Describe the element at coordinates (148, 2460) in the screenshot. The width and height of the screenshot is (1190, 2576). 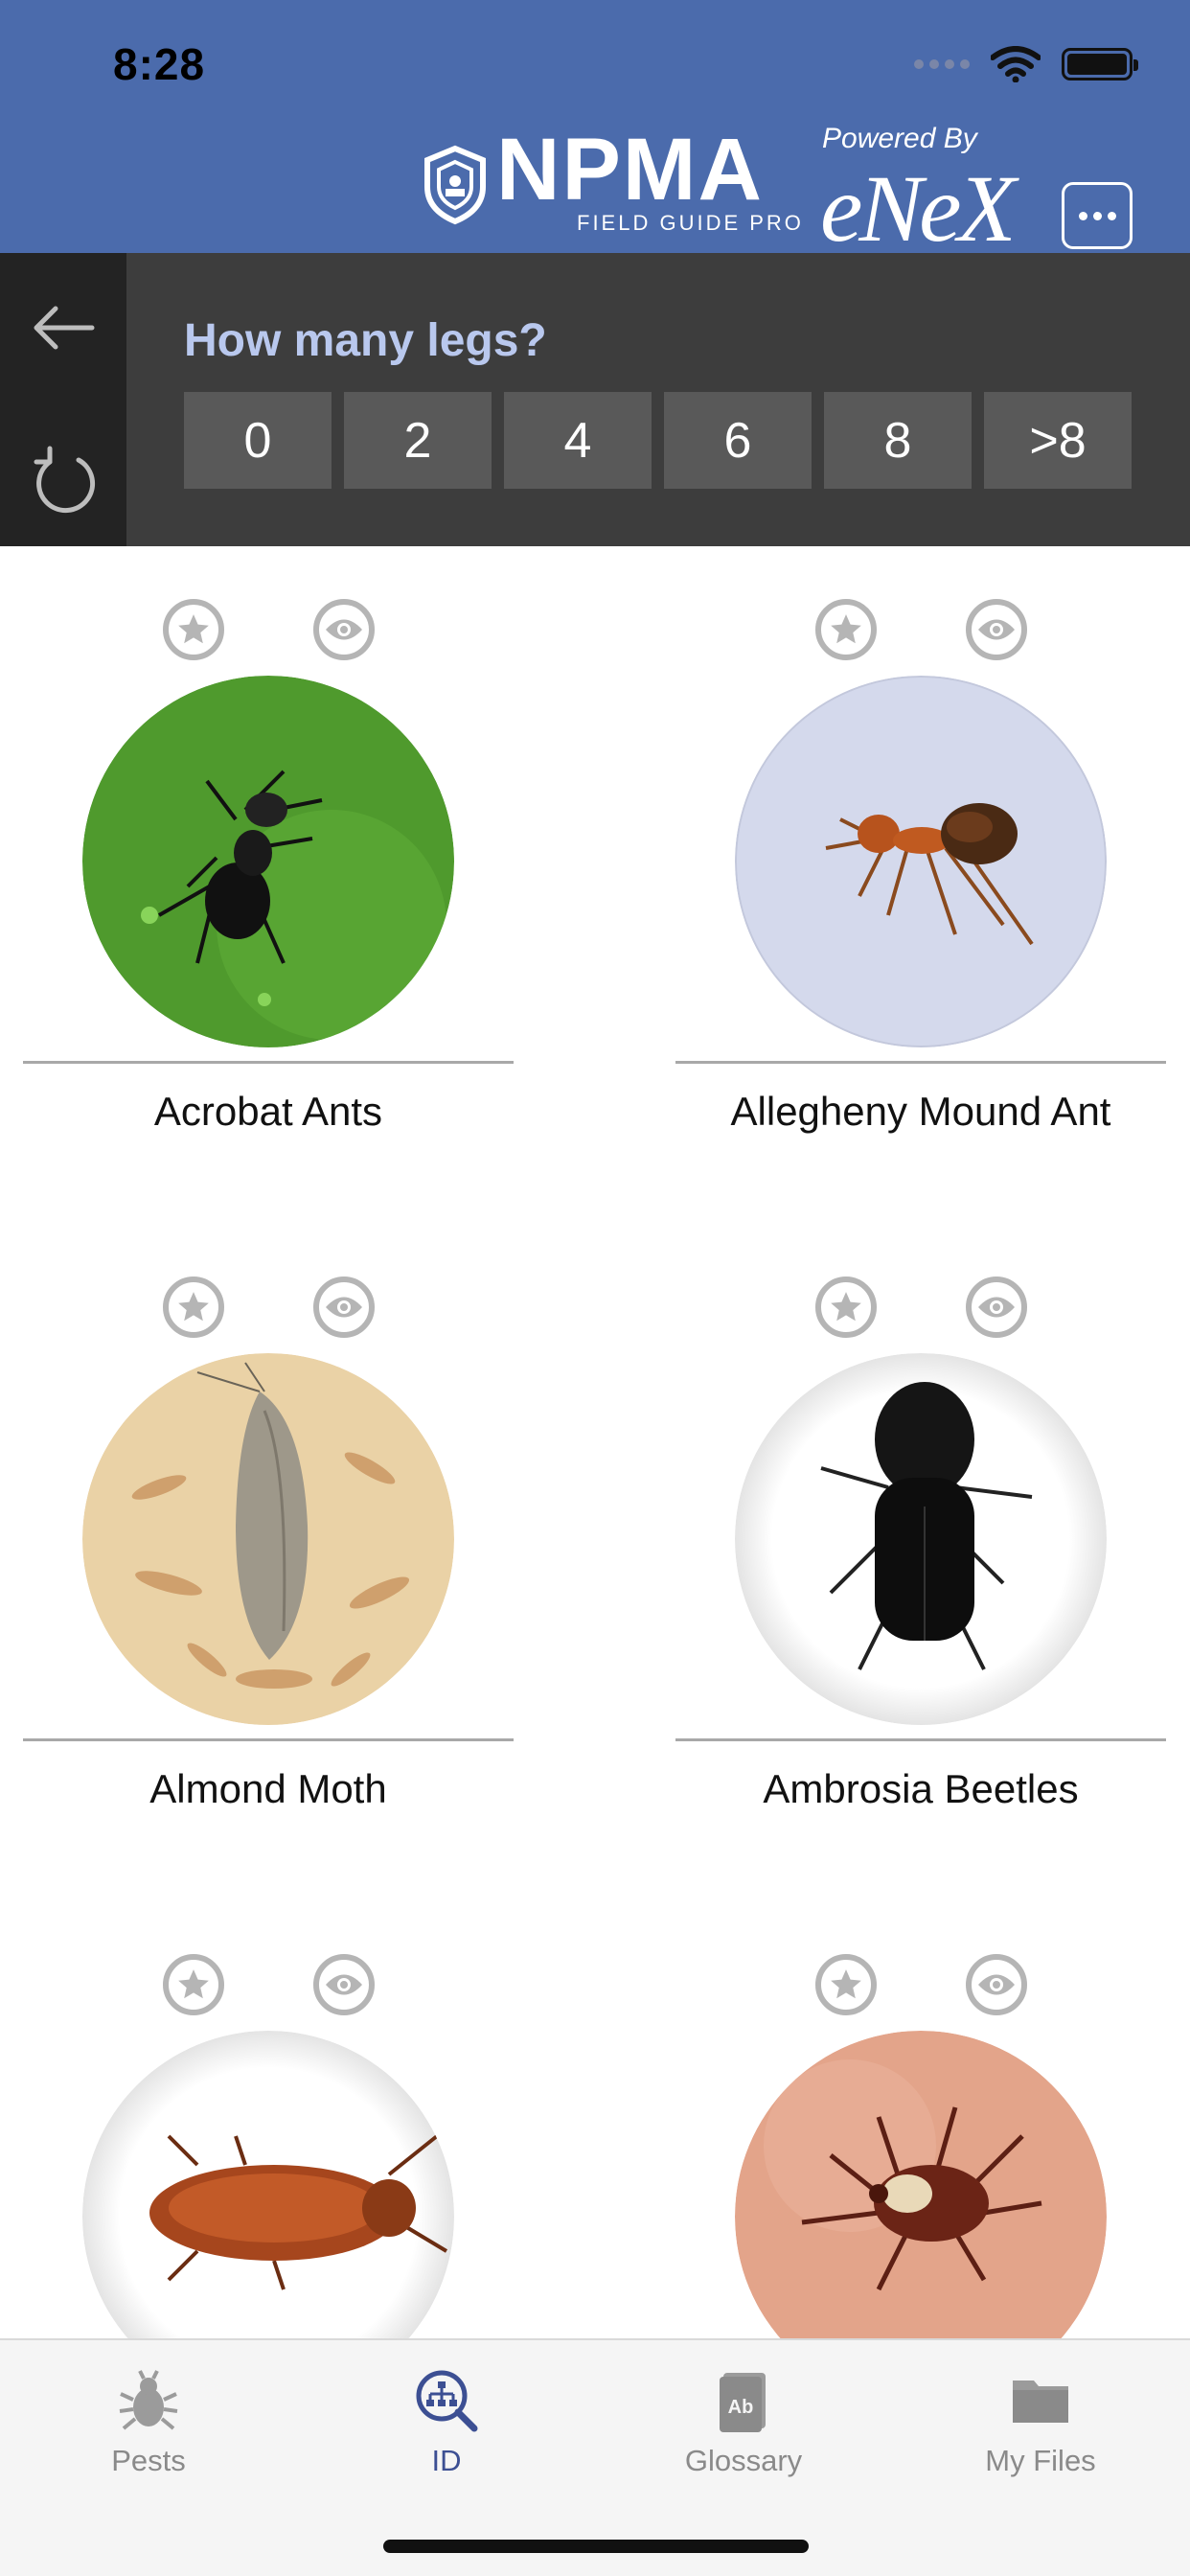
I see `tab-label: Pests` at that location.